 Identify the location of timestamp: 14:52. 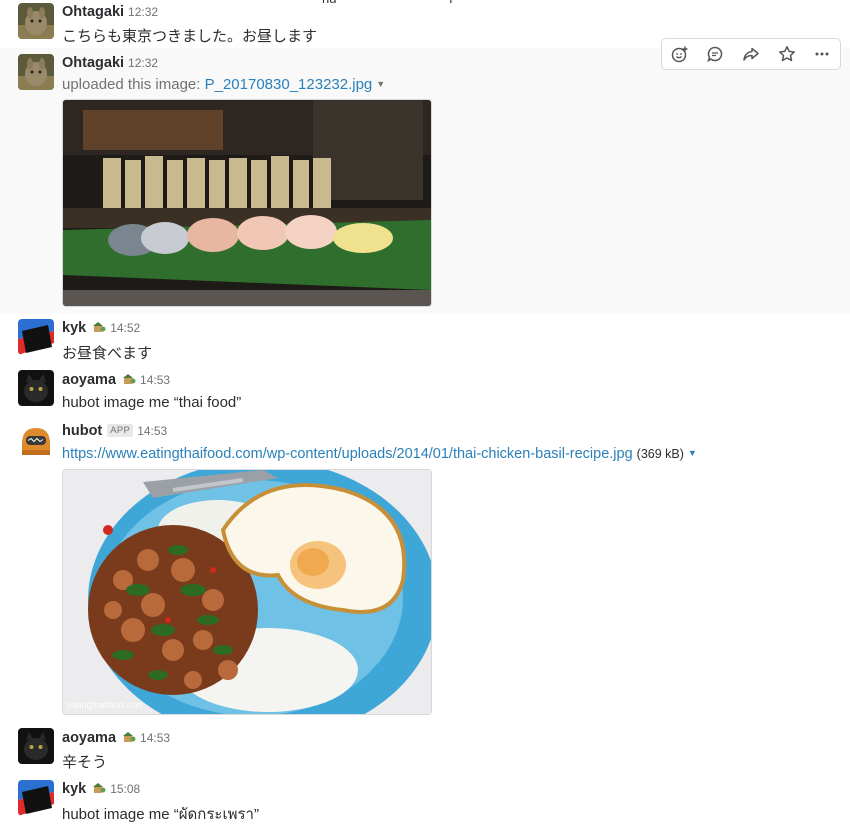
(125, 328).